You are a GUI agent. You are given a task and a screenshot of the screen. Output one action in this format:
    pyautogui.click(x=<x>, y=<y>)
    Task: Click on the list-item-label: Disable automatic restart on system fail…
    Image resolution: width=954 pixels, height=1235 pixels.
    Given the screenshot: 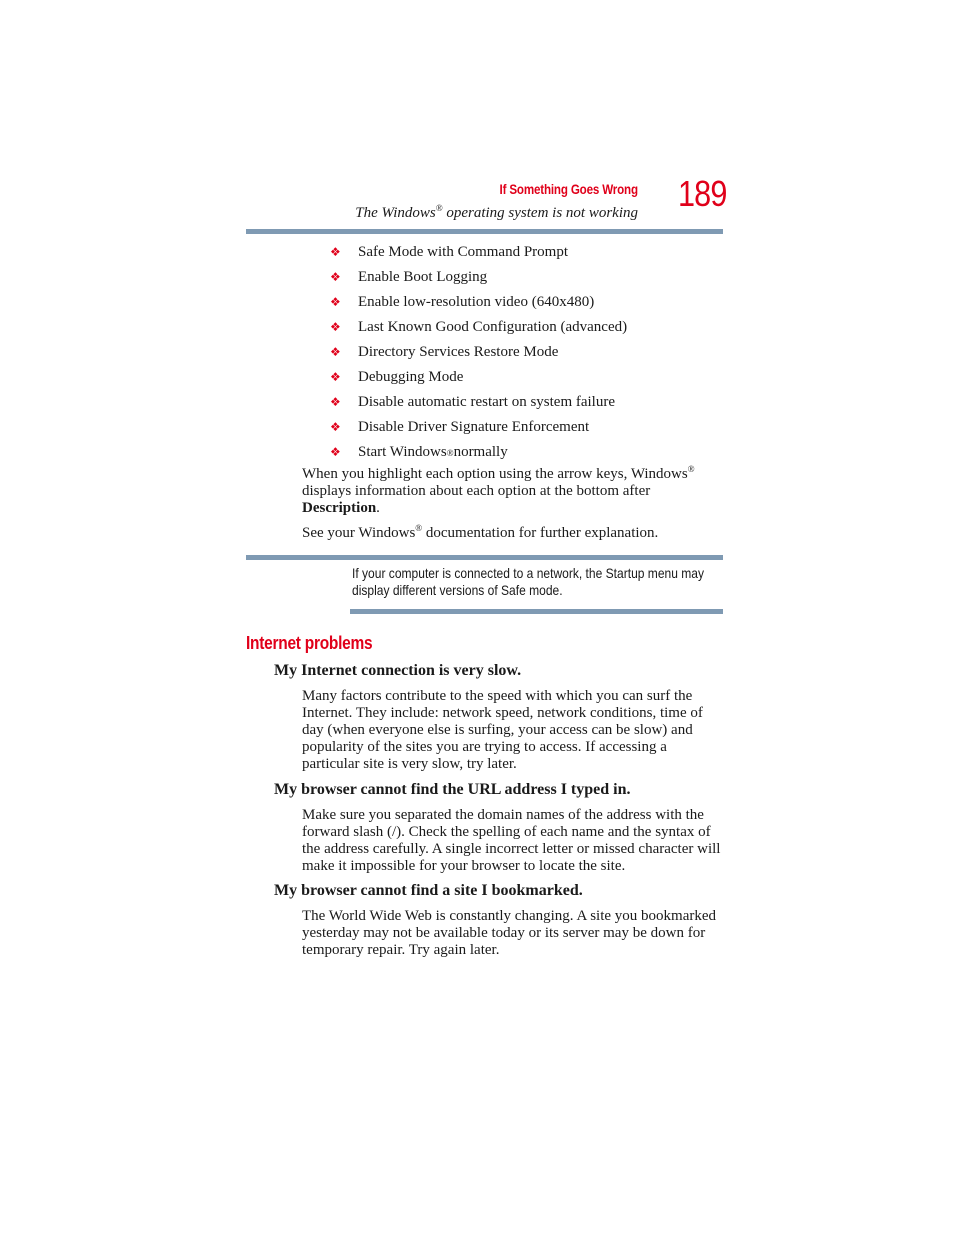 What is the action you would take?
    pyautogui.click(x=486, y=402)
    